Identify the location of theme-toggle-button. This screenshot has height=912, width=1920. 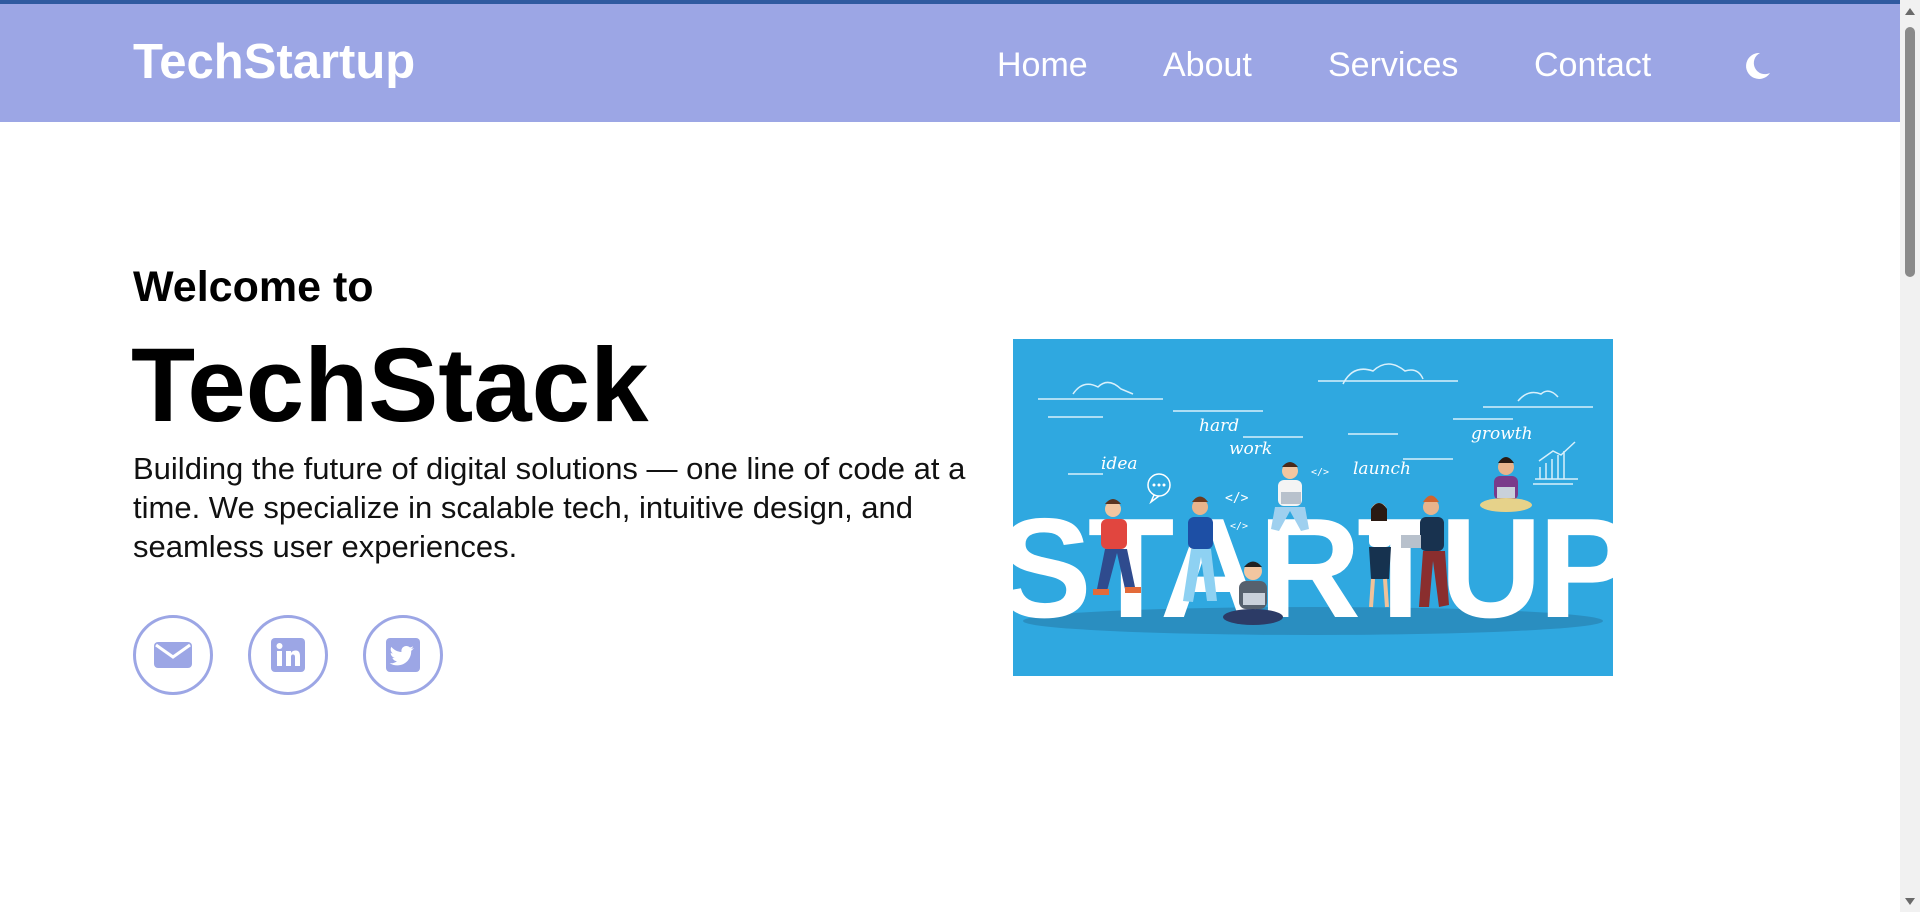
(1757, 66).